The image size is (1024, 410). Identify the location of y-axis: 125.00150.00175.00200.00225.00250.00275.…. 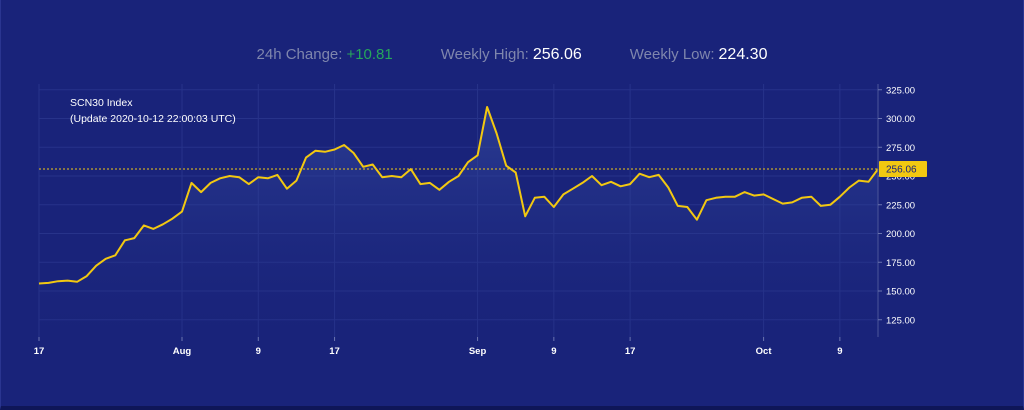
(896, 205).